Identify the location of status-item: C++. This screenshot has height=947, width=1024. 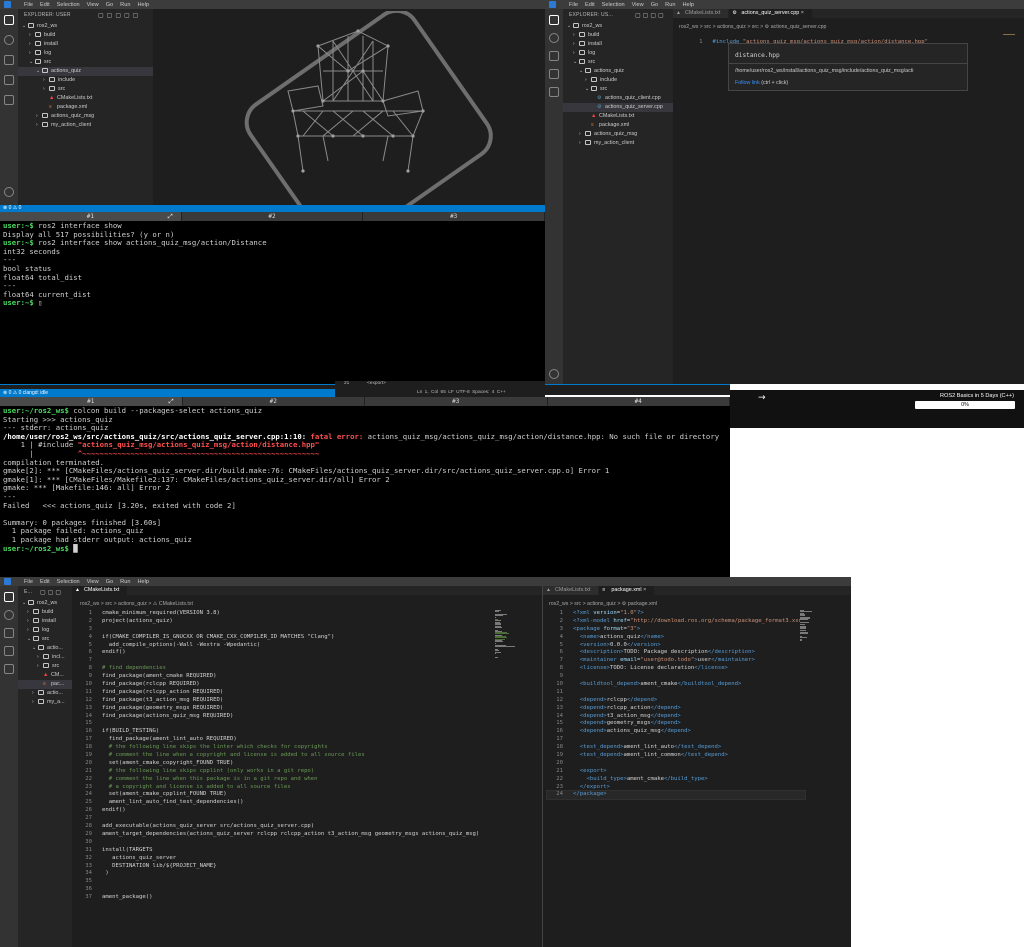
(501, 392).